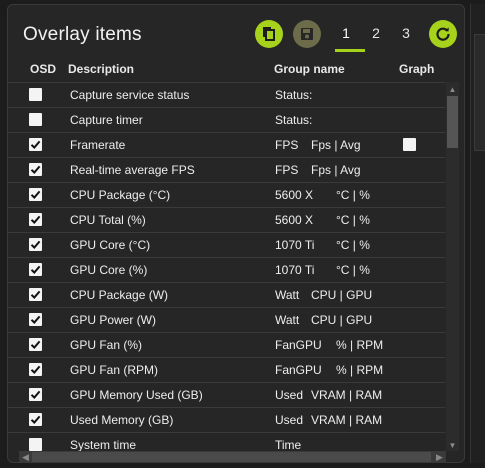 The height and width of the screenshot is (468, 485). Describe the element at coordinates (98, 145) in the screenshot. I see `row-description: Framerate` at that location.